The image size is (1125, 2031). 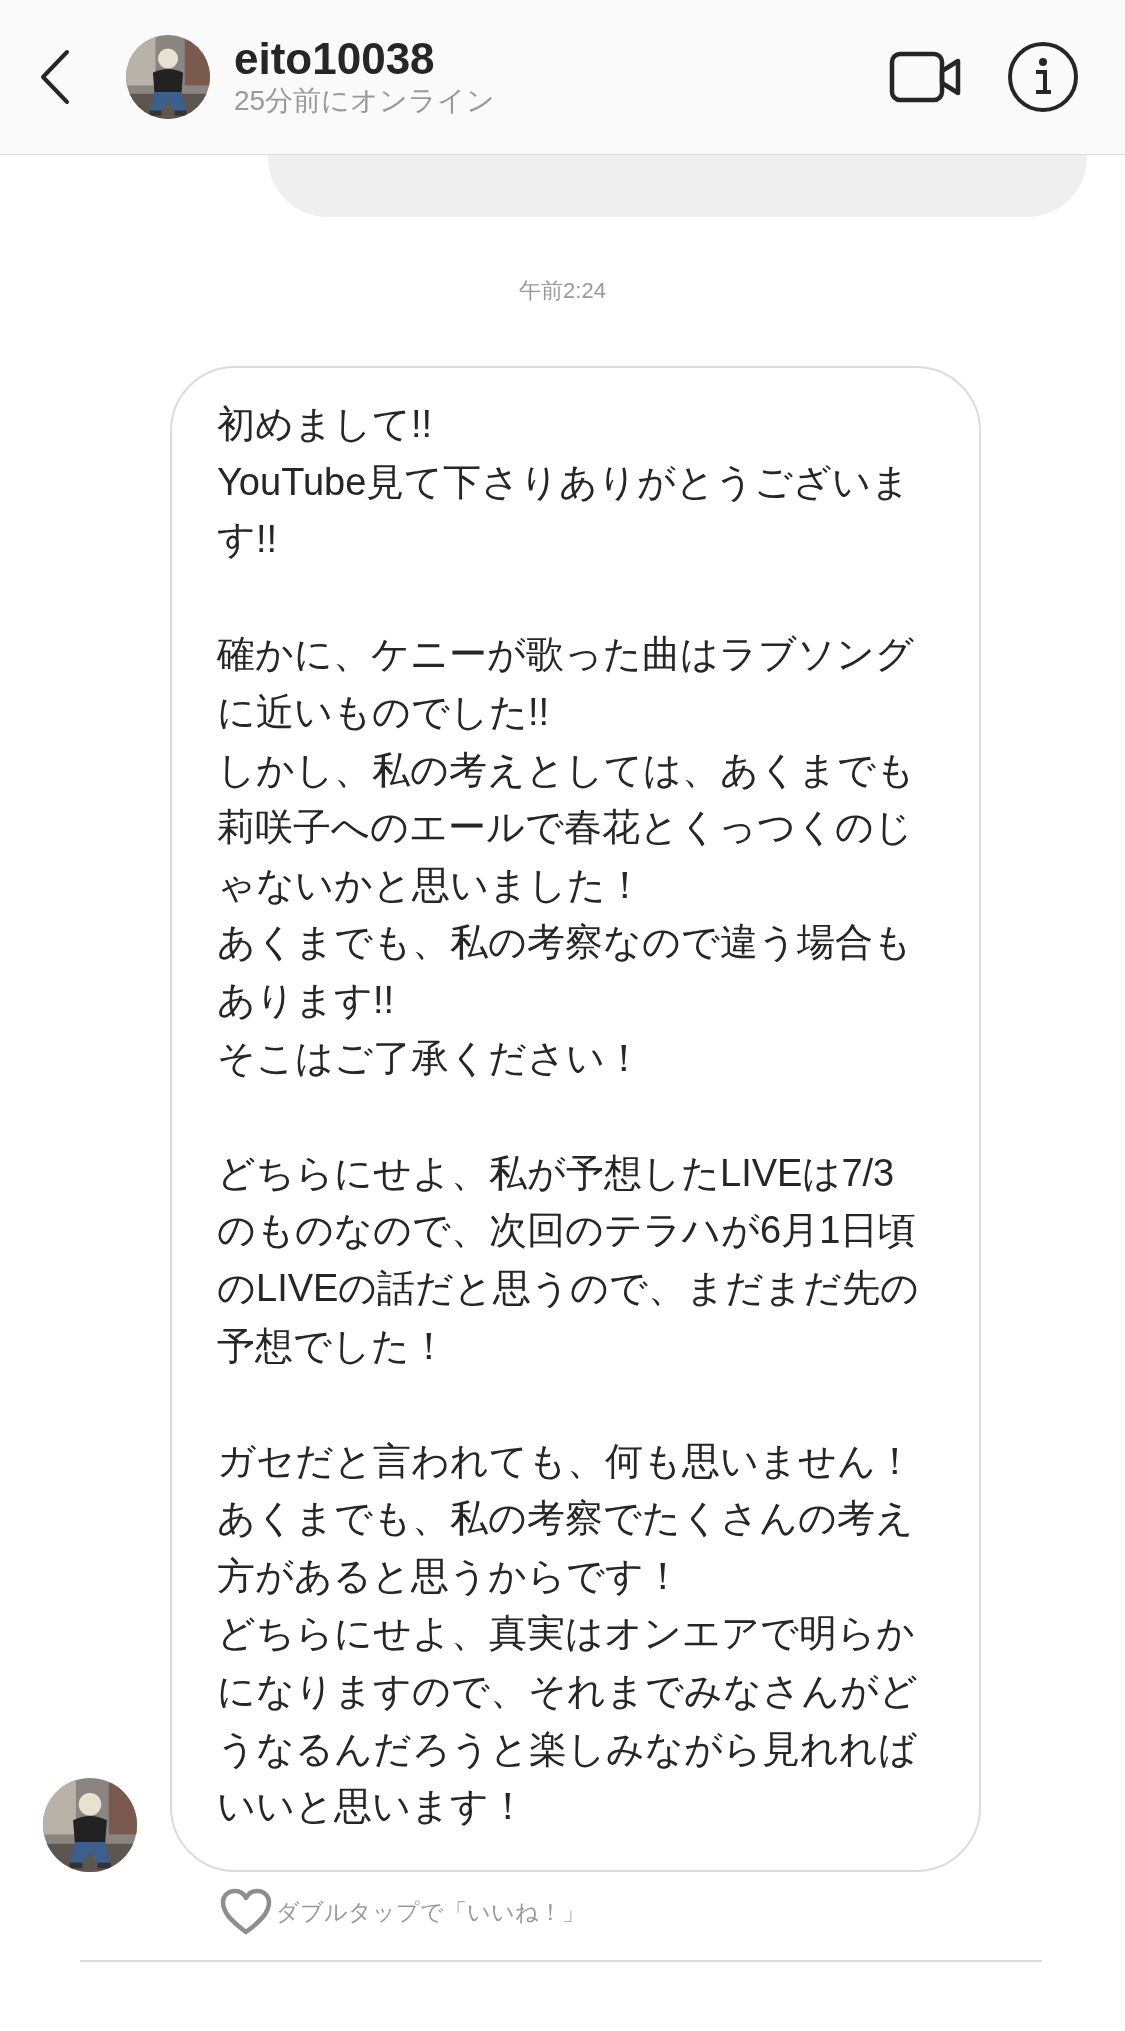 I want to click on like-hint: ダブルタップで「いいね！」, so click(x=430, y=1912).